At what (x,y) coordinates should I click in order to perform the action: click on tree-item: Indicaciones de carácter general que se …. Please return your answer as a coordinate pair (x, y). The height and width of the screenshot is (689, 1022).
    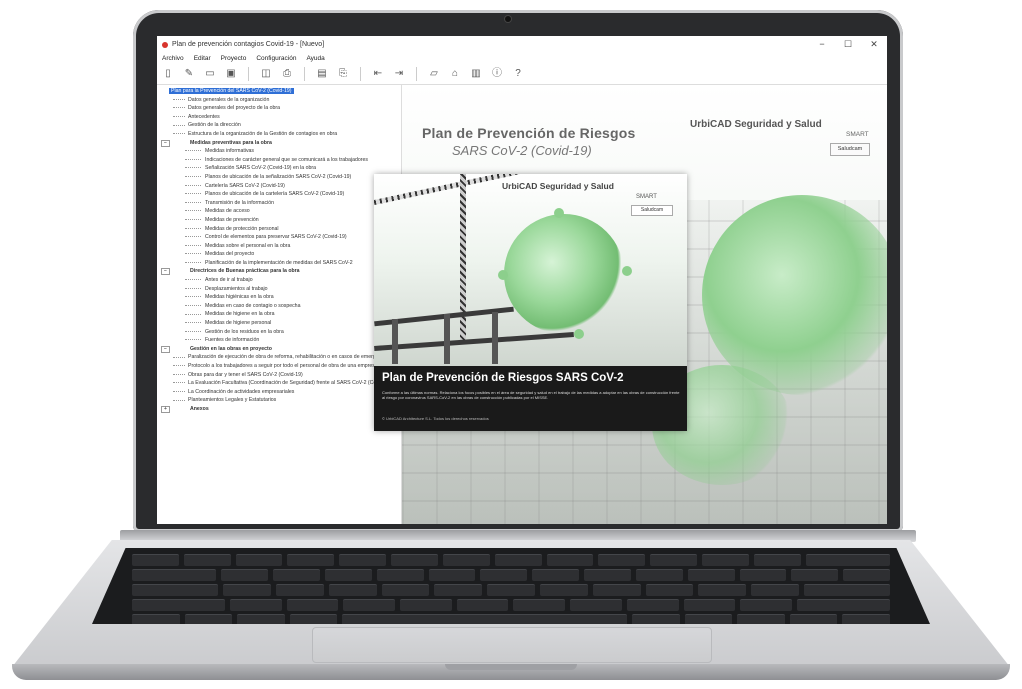
    Looking at the image, I should click on (279, 160).